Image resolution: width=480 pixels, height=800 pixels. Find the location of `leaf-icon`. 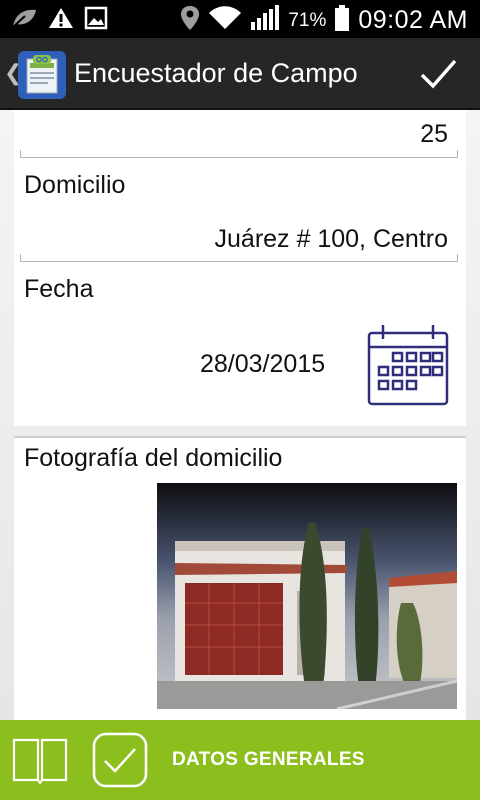

leaf-icon is located at coordinates (24, 20).